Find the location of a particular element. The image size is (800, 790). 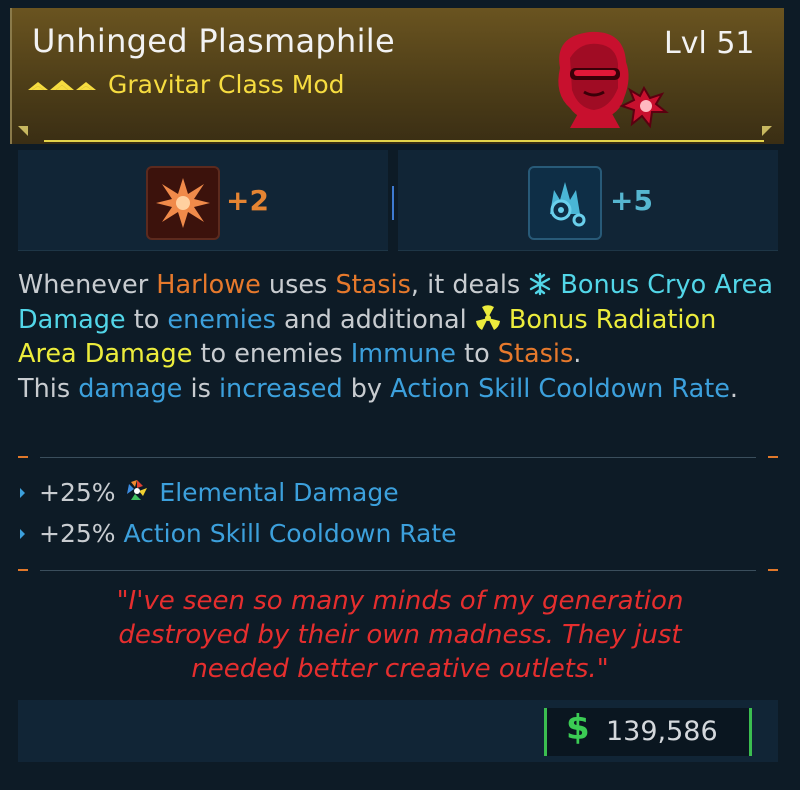

keyword-damage: damage is located at coordinates (130, 388).